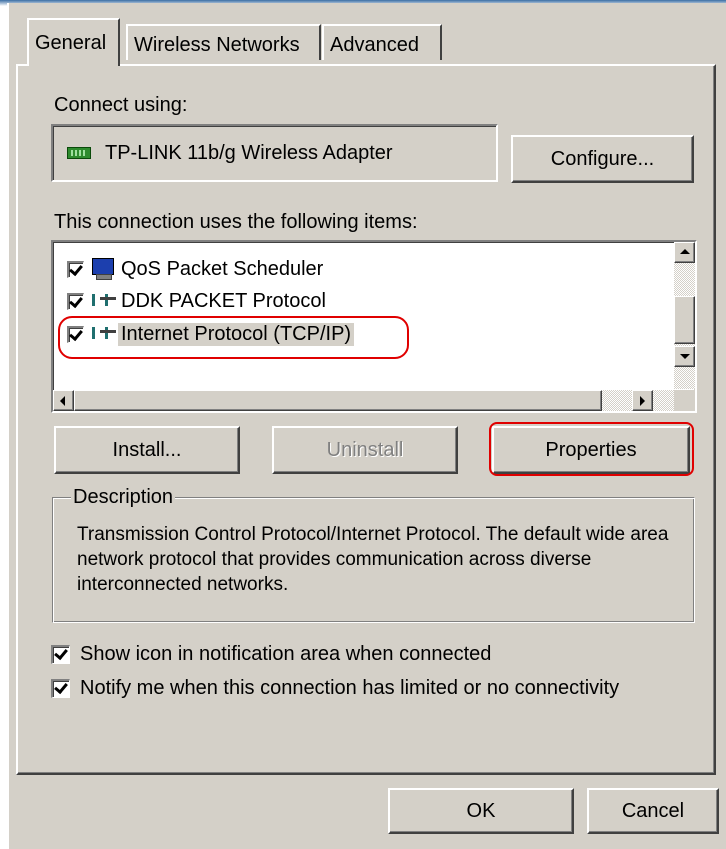 The height and width of the screenshot is (849, 726). What do you see at coordinates (60, 688) in the screenshot?
I see `notify-checkbox` at bounding box center [60, 688].